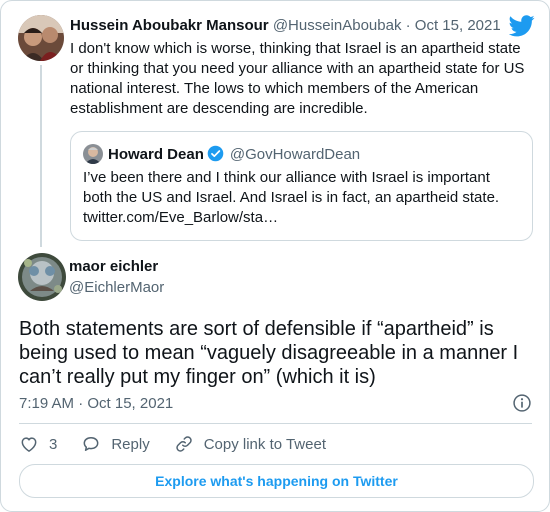  What do you see at coordinates (41, 156) in the screenshot?
I see `thread-connector-line` at bounding box center [41, 156].